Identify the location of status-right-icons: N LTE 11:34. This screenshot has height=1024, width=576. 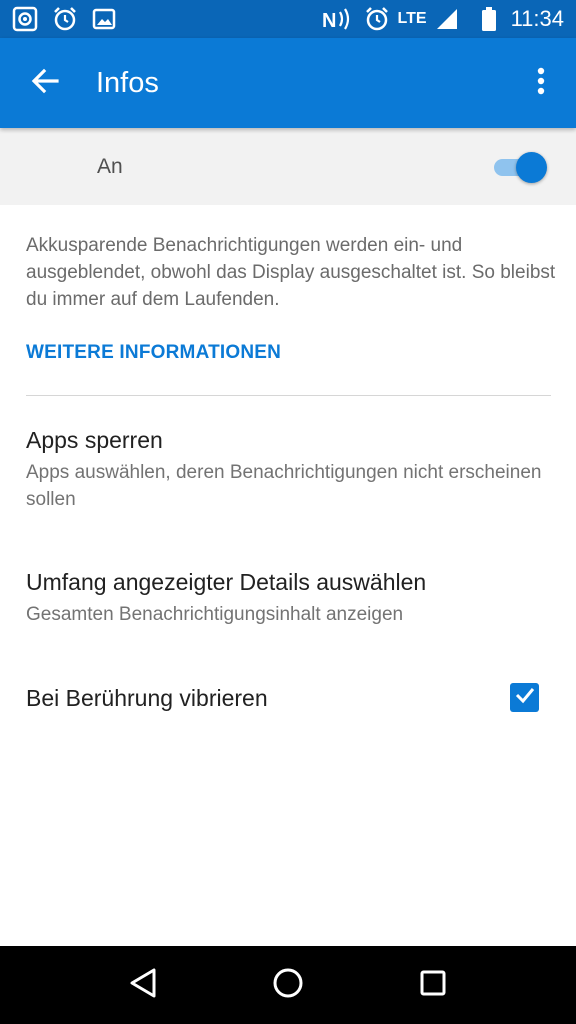
(443, 19).